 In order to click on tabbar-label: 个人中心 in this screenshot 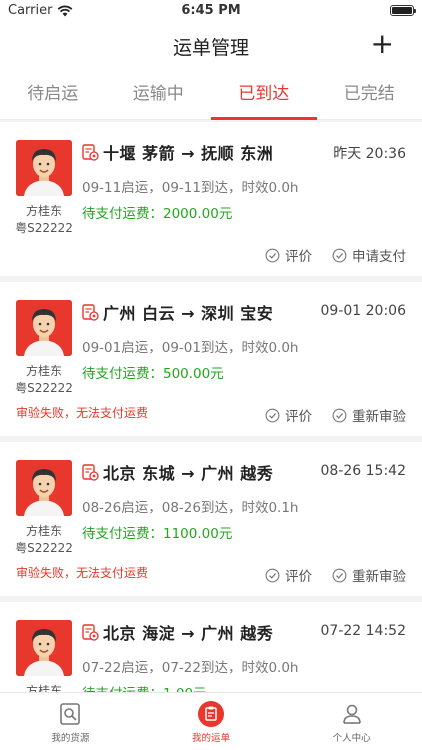, I will do `click(351, 738)`.